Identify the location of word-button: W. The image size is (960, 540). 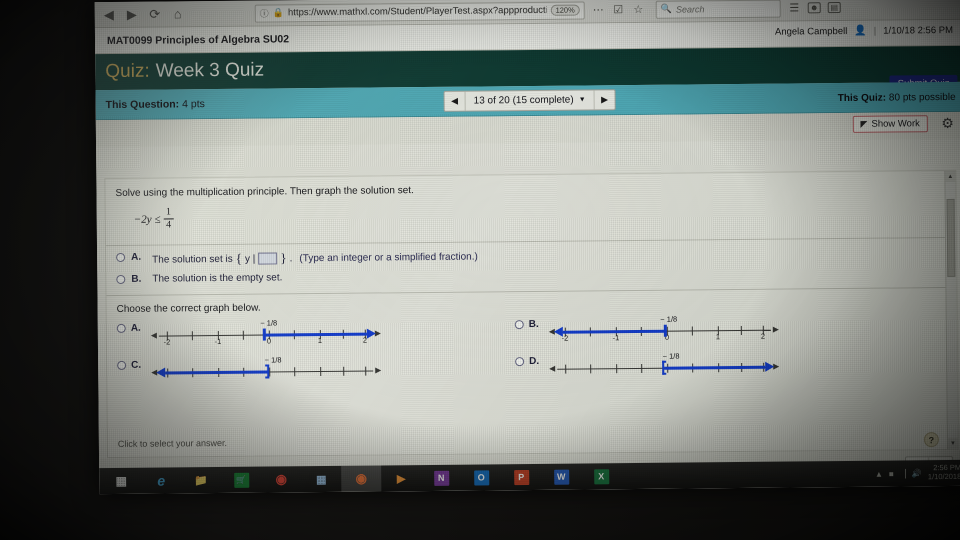
(561, 477).